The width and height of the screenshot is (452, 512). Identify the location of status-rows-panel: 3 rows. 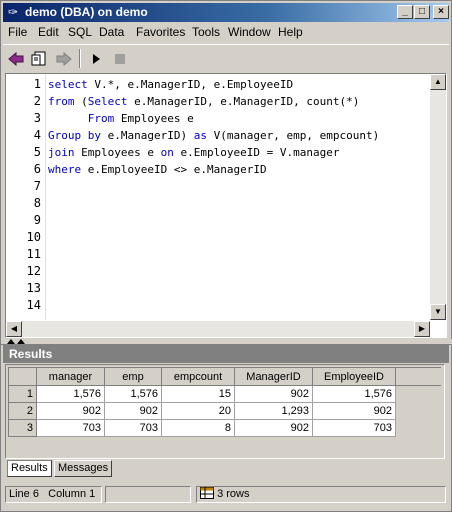
(321, 494).